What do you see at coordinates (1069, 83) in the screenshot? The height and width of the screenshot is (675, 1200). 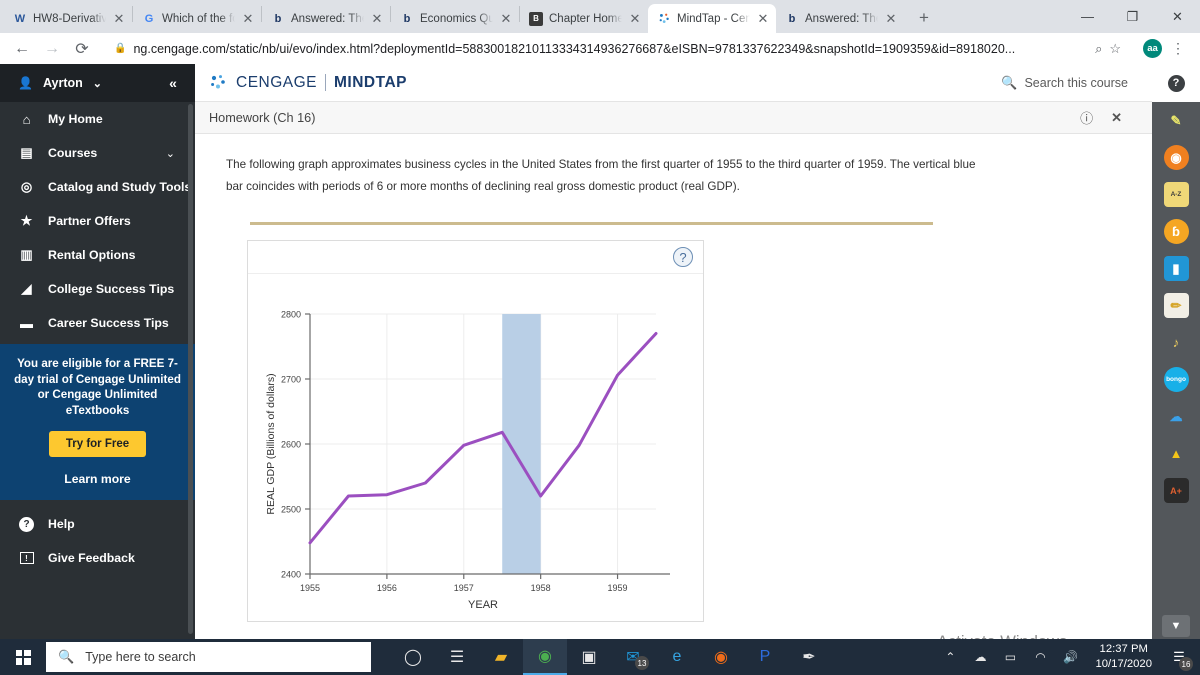 I see `course-search: 🔍 Search this course` at bounding box center [1069, 83].